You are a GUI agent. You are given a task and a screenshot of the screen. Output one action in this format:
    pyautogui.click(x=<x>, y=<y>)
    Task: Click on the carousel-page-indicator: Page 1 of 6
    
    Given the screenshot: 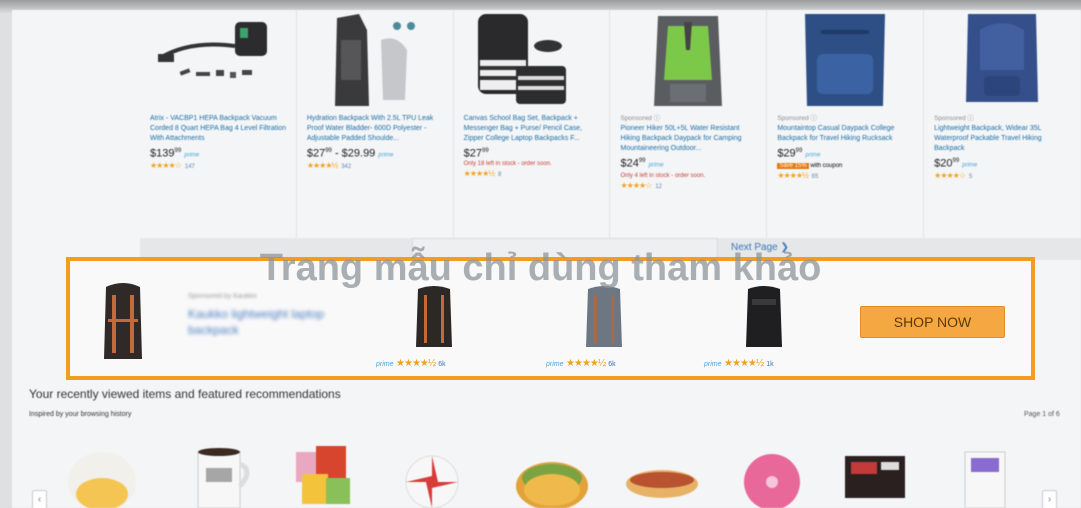 What is the action you would take?
    pyautogui.click(x=1042, y=414)
    